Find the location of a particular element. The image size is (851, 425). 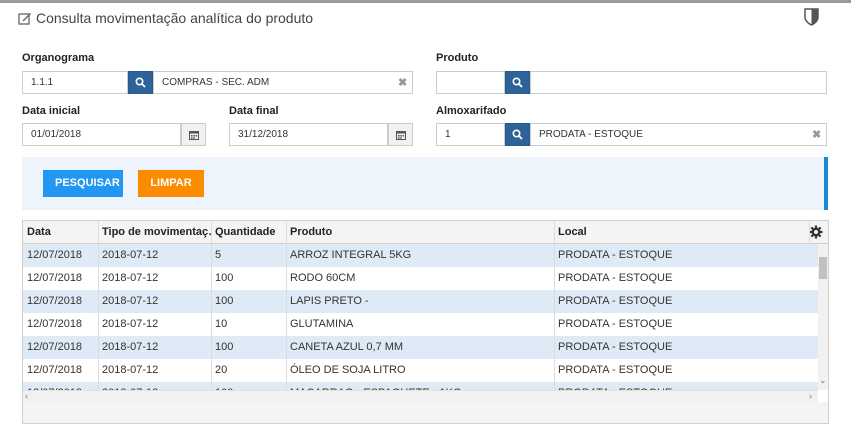

almoxarifado-code-input: 1 is located at coordinates (470, 134).